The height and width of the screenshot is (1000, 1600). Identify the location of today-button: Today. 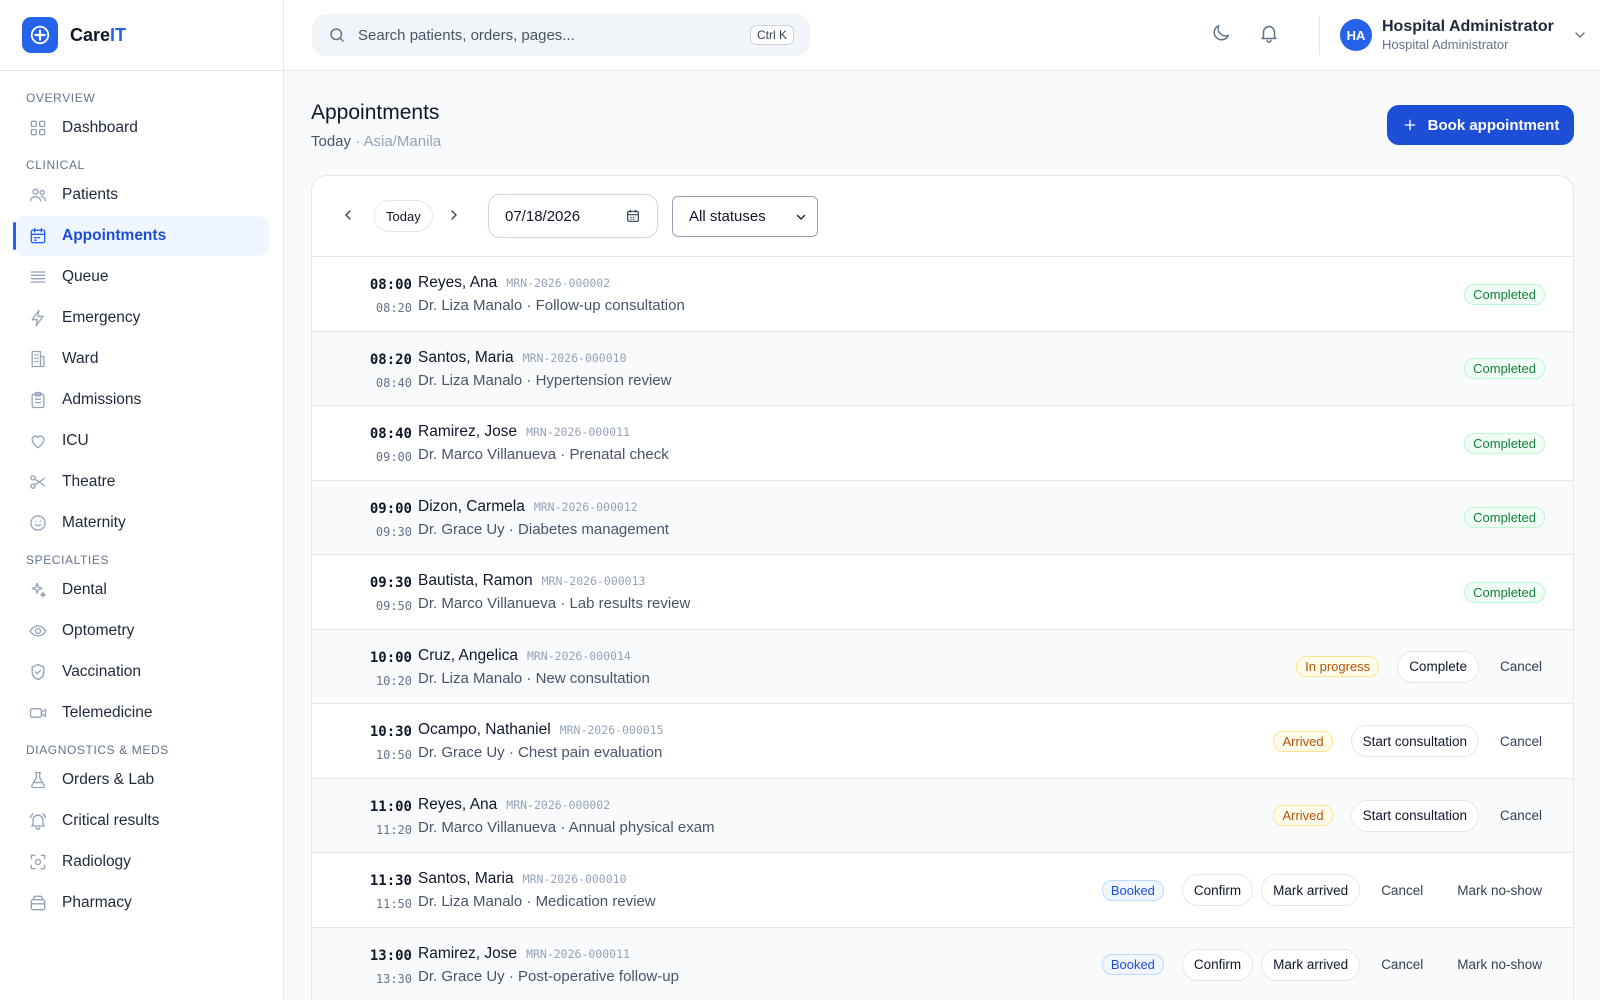
(403, 216).